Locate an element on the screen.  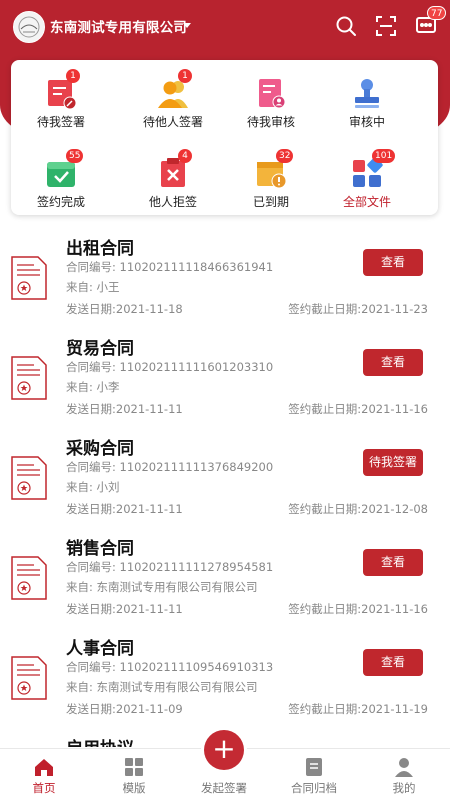
badge: 101 is located at coordinates (384, 156).